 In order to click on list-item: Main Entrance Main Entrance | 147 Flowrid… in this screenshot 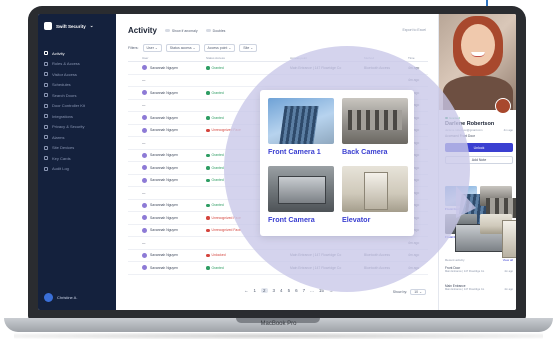, I will do `click(479, 287)`.